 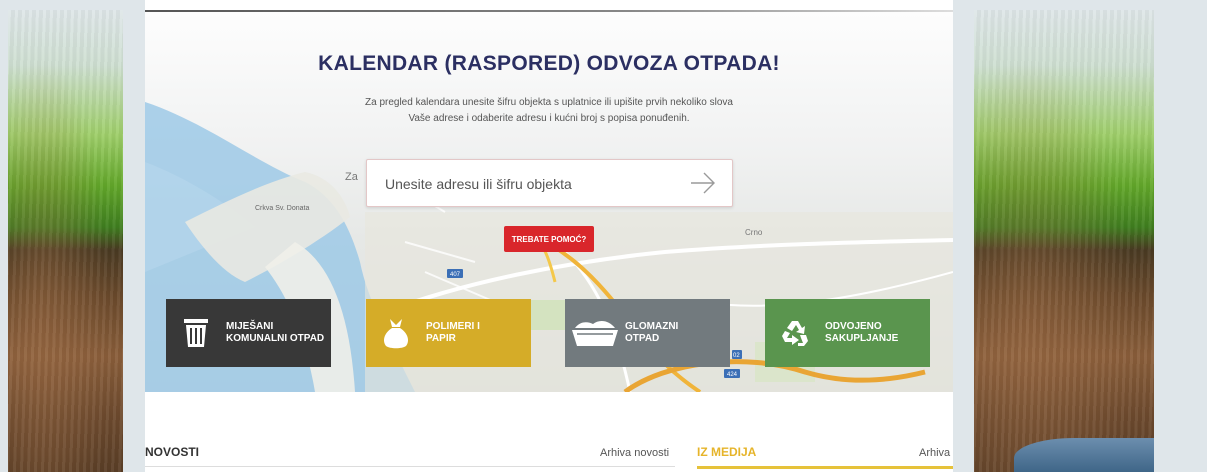 What do you see at coordinates (65, 241) in the screenshot?
I see `left-soil-background` at bounding box center [65, 241].